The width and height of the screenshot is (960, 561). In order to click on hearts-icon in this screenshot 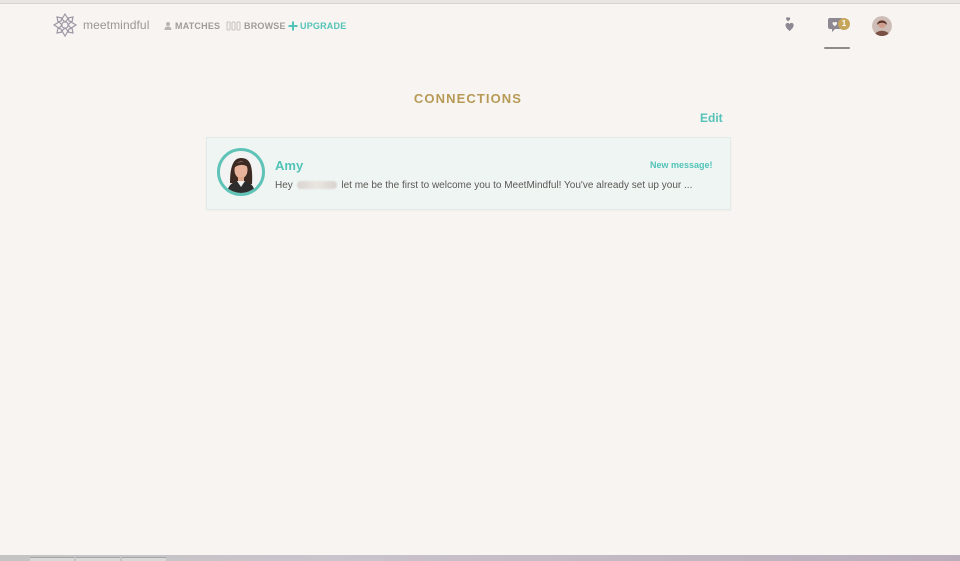, I will do `click(790, 28)`.